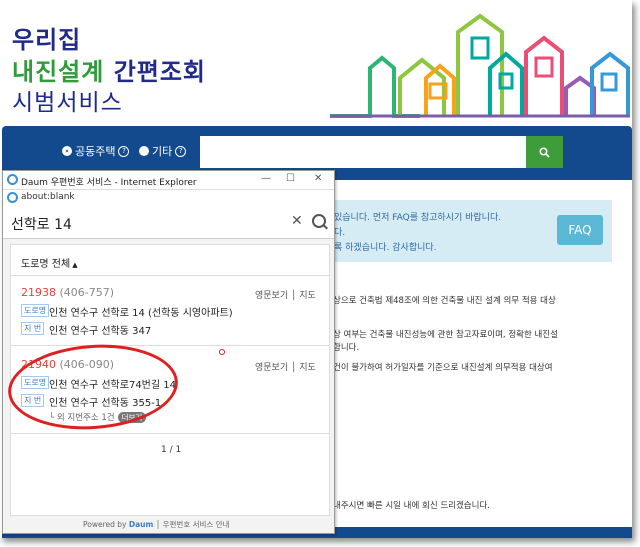  I want to click on radio-apartment: 공동주택 ?, so click(96, 151).